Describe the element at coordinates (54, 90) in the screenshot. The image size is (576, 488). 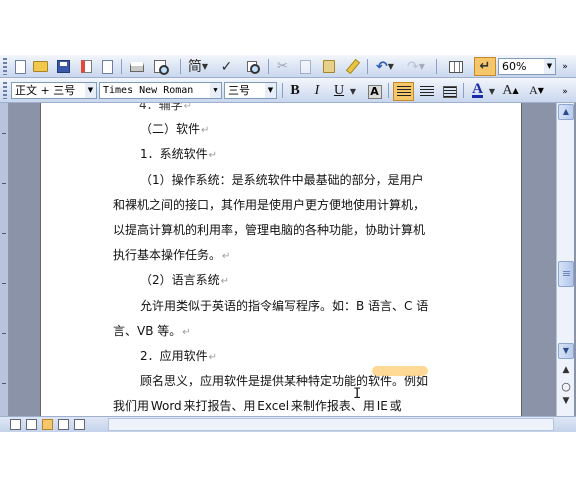
I see `style-select: 正文 + 三号 ▼` at that location.